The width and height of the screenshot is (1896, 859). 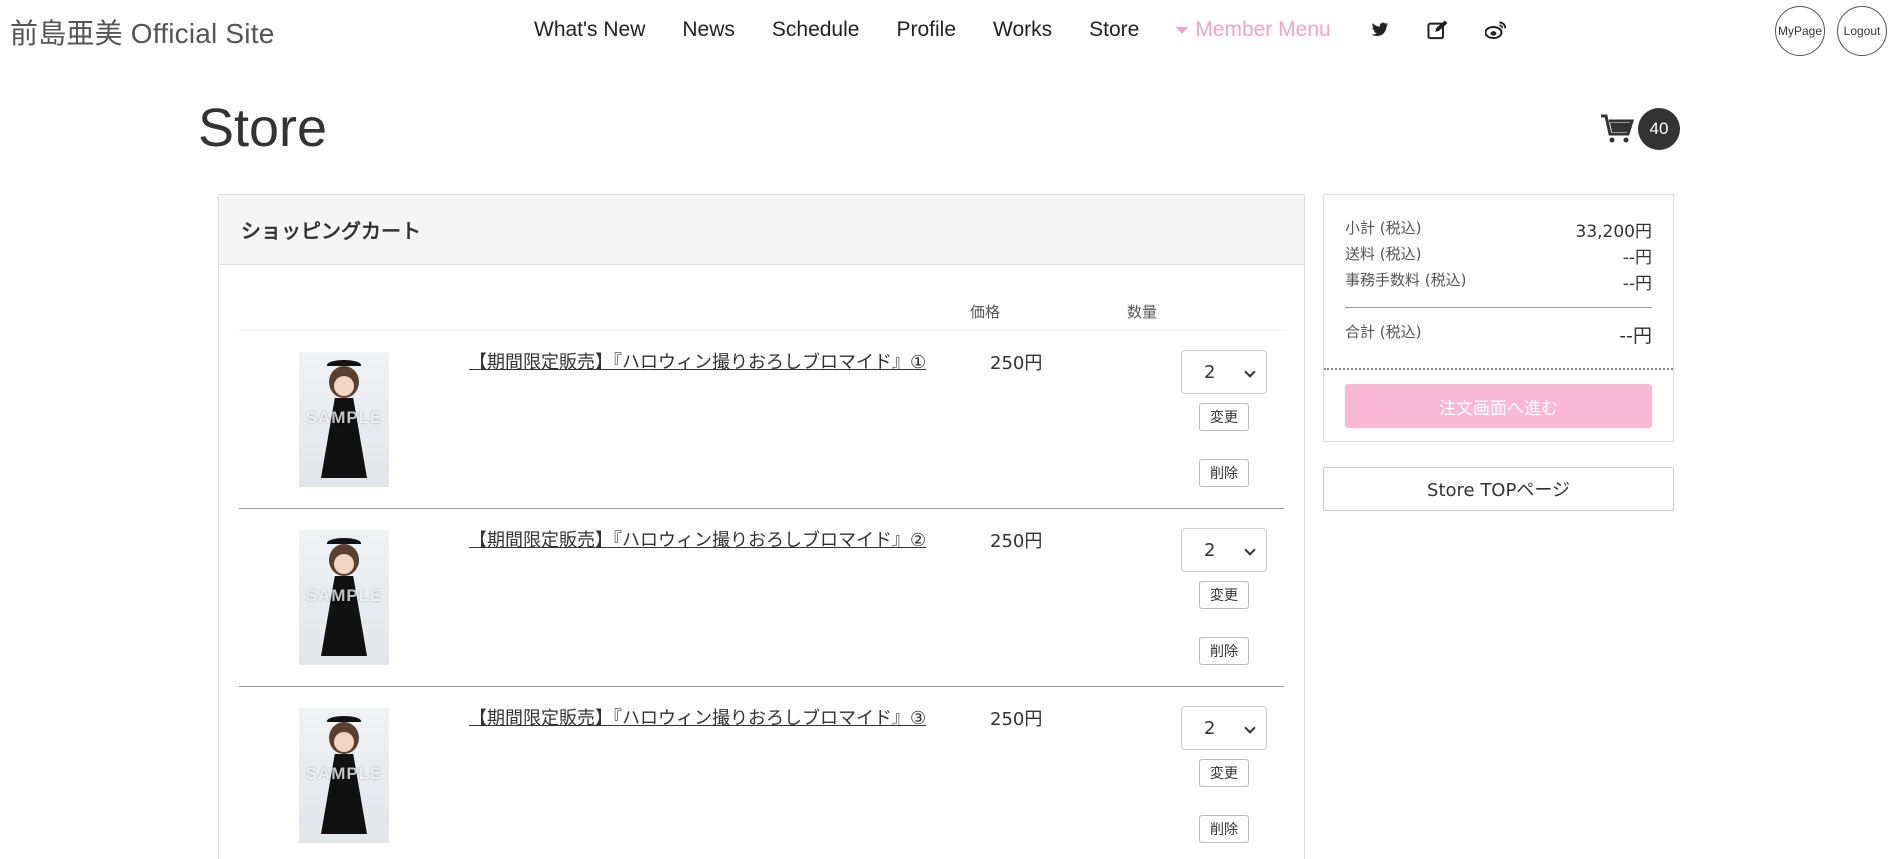 I want to click on page-title: Store, so click(x=263, y=128).